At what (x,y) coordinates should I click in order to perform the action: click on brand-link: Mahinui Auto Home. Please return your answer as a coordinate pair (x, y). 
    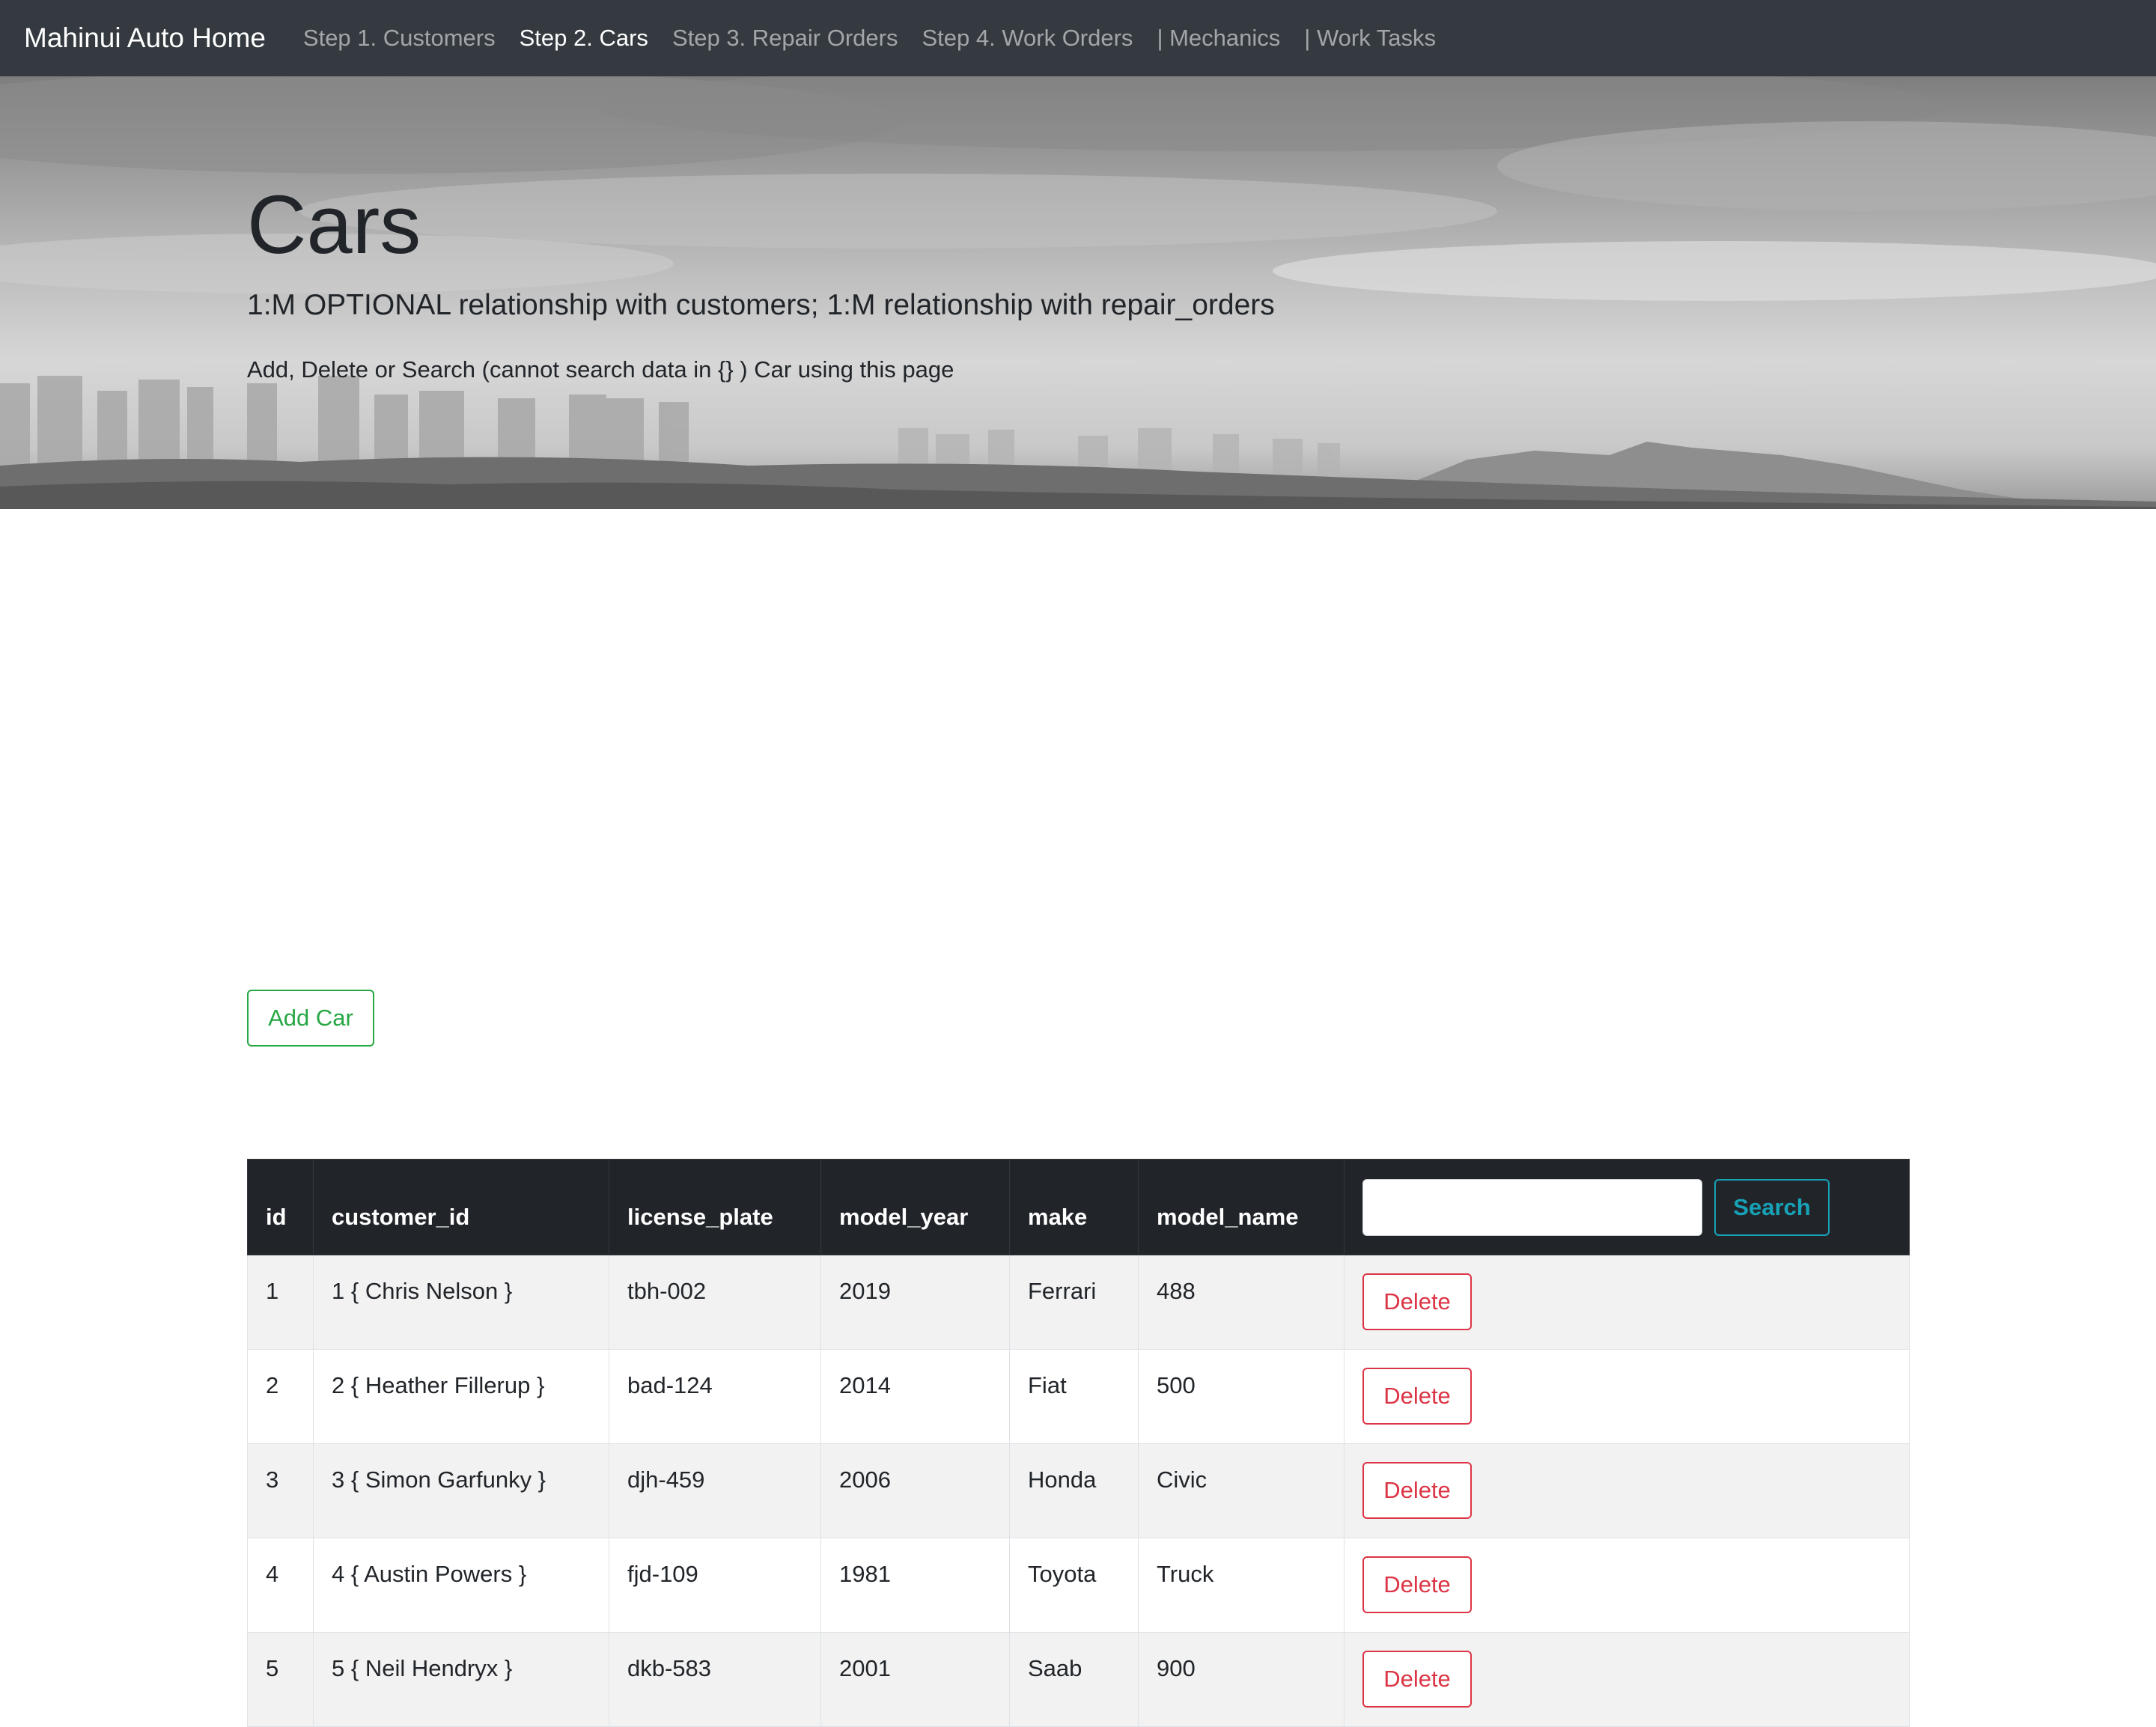
    Looking at the image, I should click on (145, 38).